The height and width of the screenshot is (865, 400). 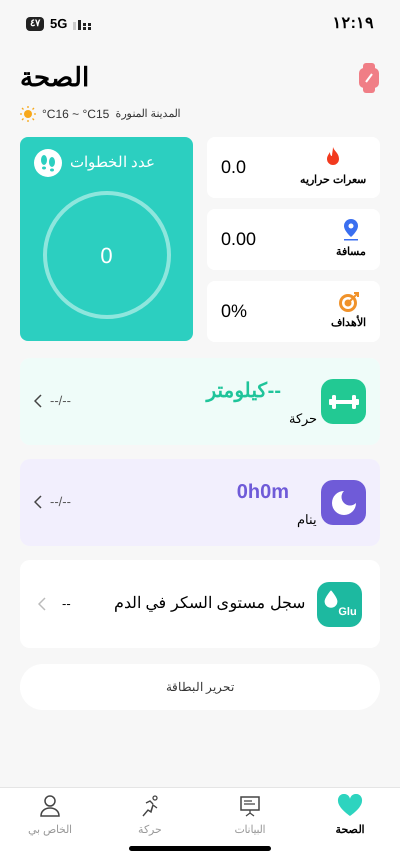 What do you see at coordinates (48, 163) in the screenshot?
I see `footprints-icon` at bounding box center [48, 163].